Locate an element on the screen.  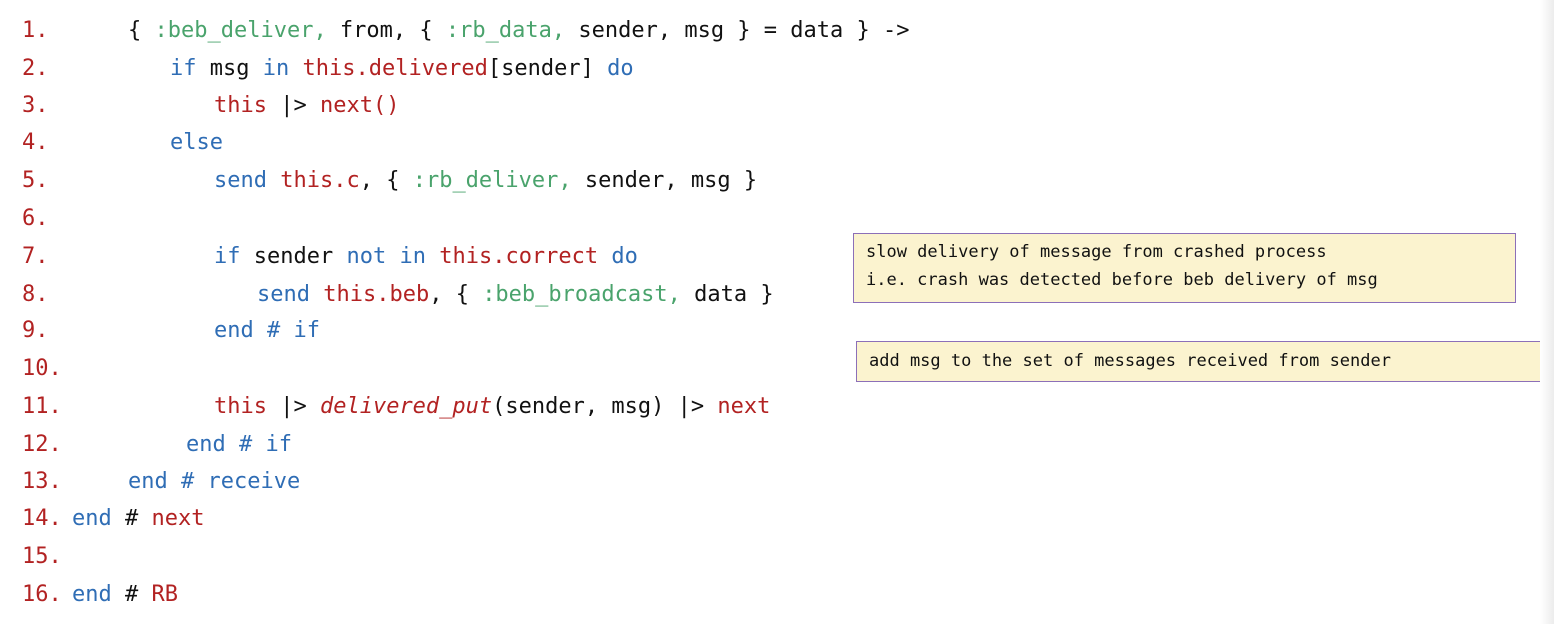
code-text: this |> next() is located at coordinates (306, 106).